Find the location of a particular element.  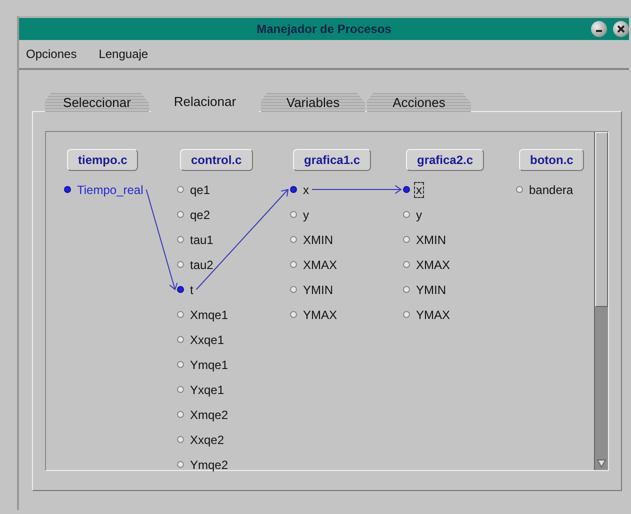

variable-label: Xxqe1 is located at coordinates (207, 340).